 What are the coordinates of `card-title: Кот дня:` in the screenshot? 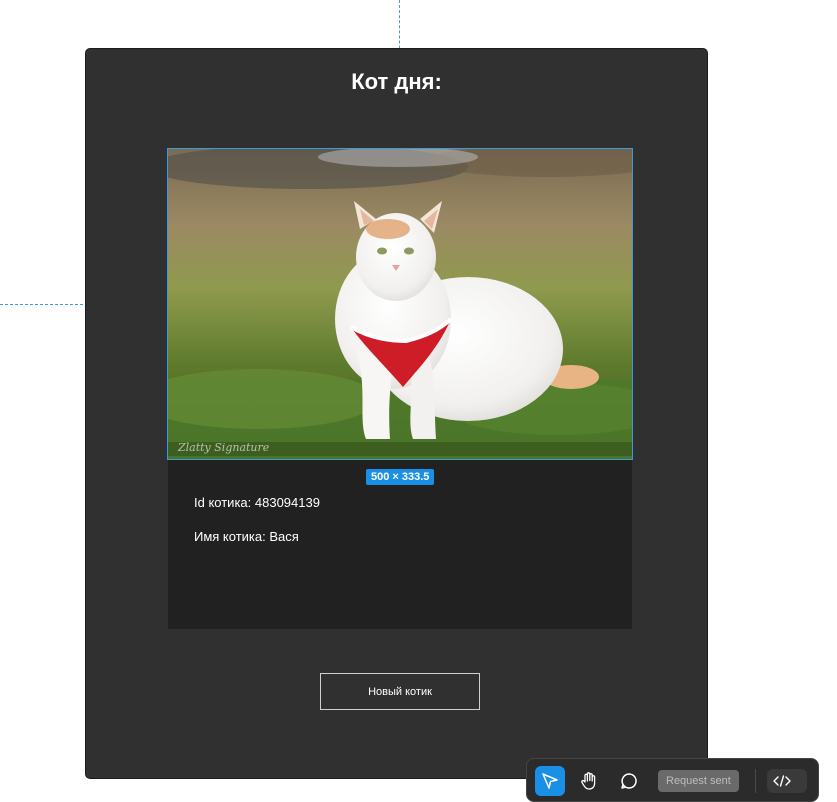 It's located at (396, 81).